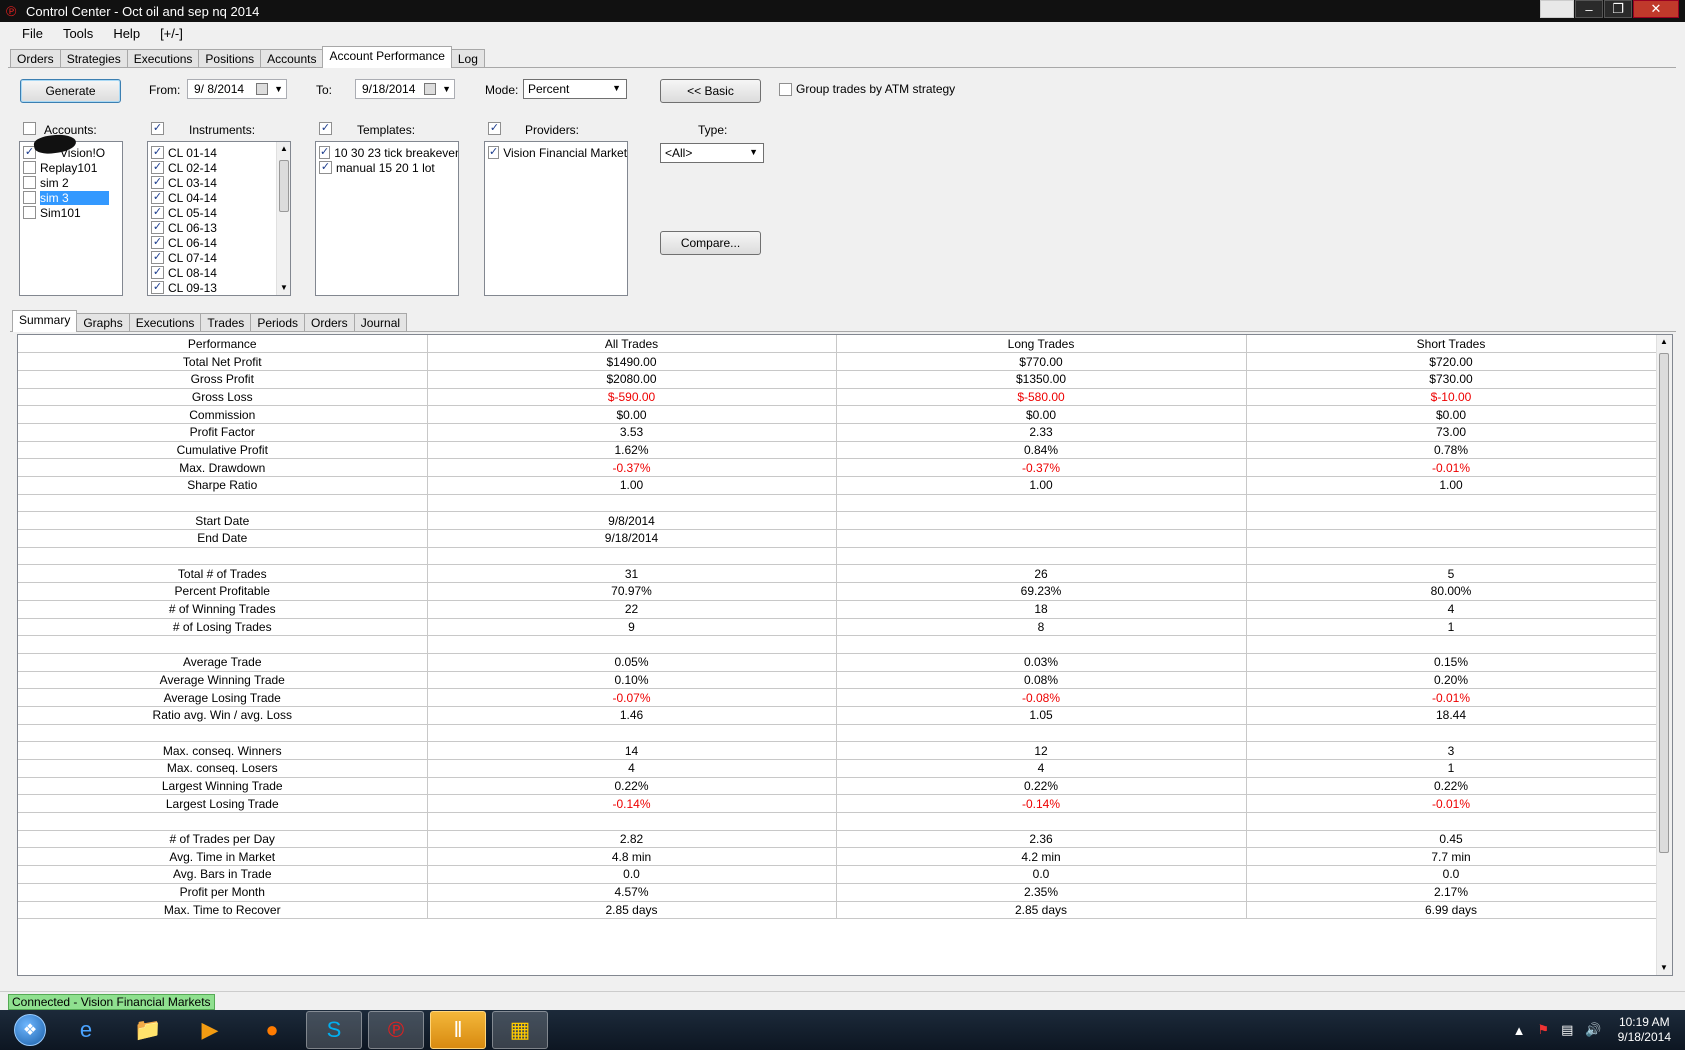 The width and height of the screenshot is (1685, 1050). Describe the element at coordinates (219, 197) in the screenshot. I see `list-item: ✓ CL 04-14` at that location.